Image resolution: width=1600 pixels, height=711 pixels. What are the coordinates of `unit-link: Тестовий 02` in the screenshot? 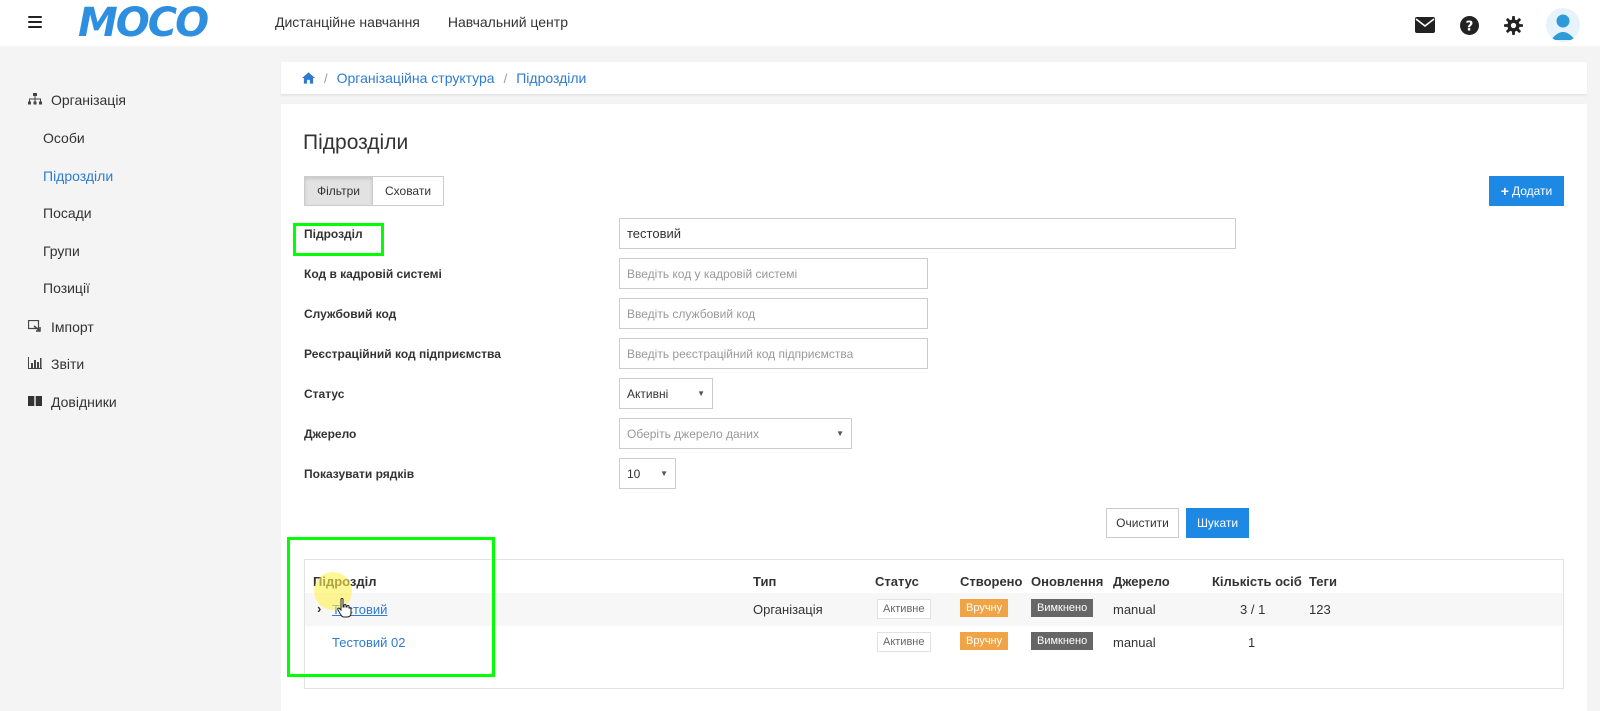 It's located at (368, 642).